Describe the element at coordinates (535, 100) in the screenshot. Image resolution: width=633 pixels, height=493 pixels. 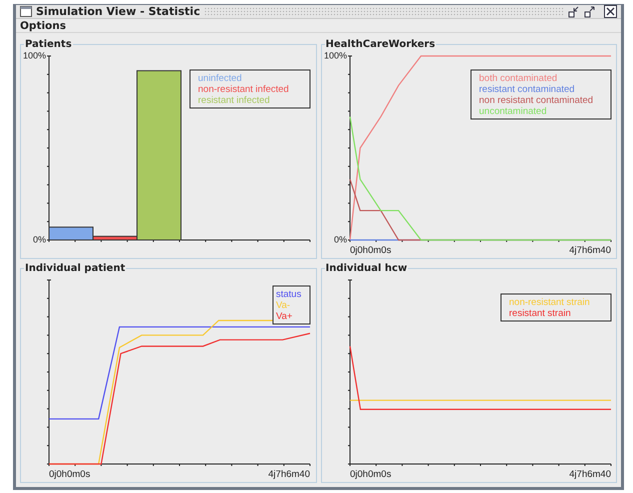
I see `legend-label: non resistant contaminated` at that location.